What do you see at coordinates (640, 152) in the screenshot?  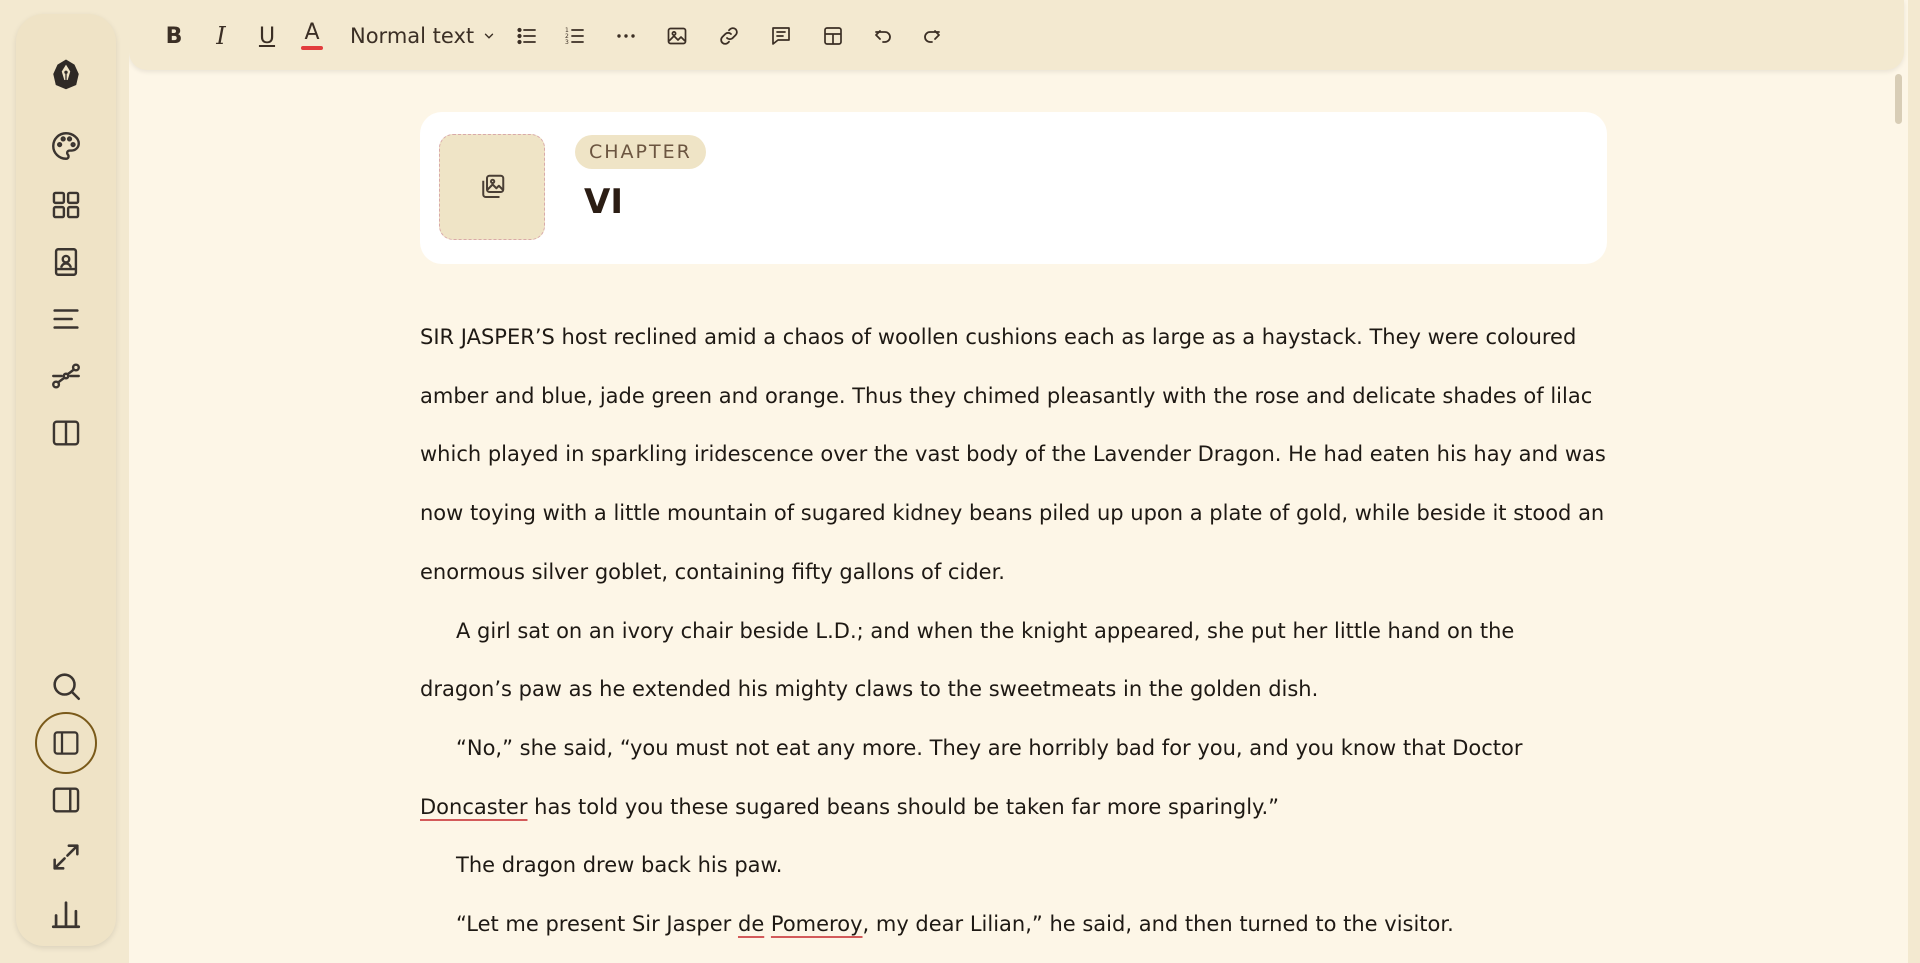 I see `chapter-badge: CHAPTER` at bounding box center [640, 152].